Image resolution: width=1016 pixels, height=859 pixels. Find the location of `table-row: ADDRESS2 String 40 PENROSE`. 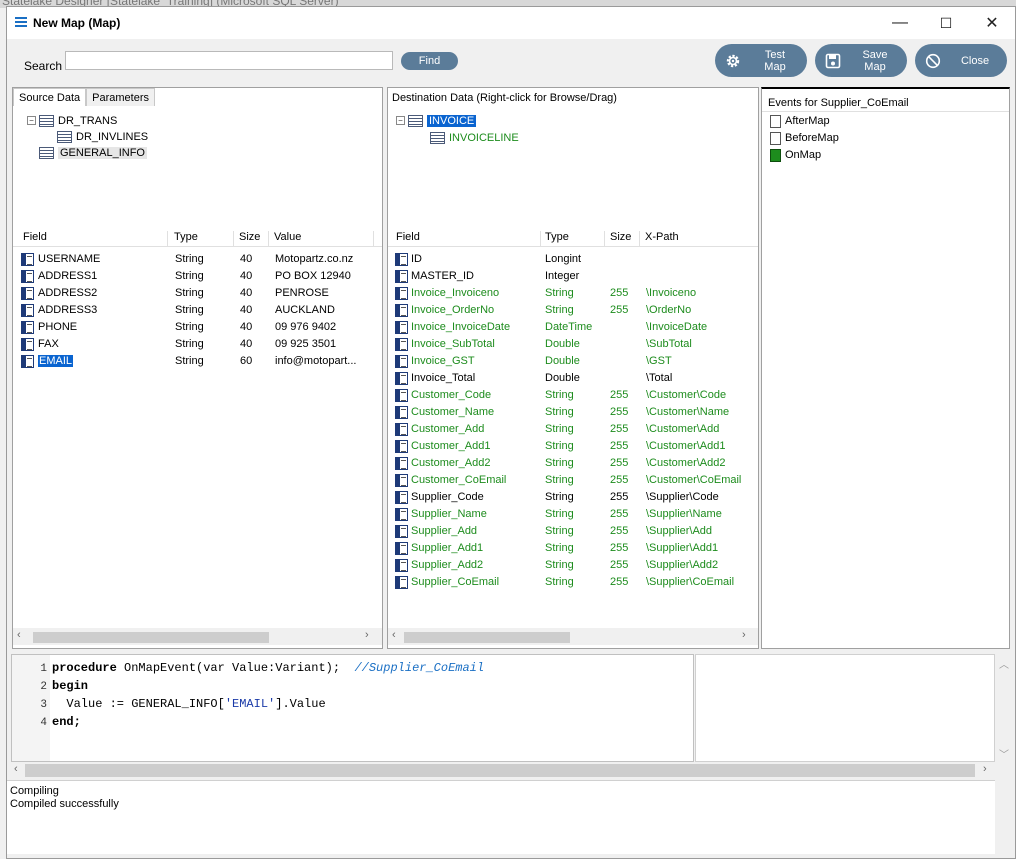

table-row: ADDRESS2 String 40 PENROSE is located at coordinates (197, 293).